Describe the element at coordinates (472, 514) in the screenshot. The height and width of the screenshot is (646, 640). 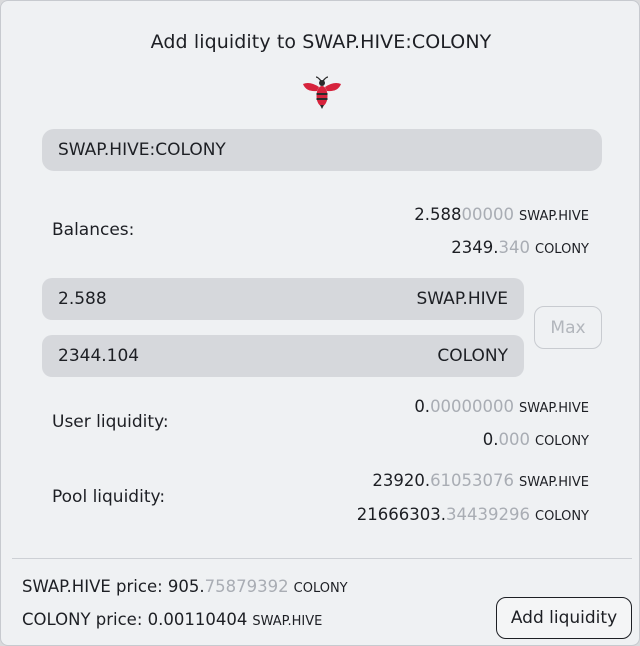
I see `pool-liquidity-colony: 21666303.34439296 COLONY` at that location.